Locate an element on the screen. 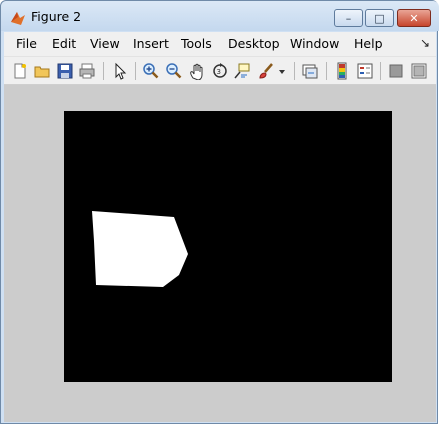 Image resolution: width=440 pixels, height=426 pixels. brush-dropdown-icon is located at coordinates (282, 71).